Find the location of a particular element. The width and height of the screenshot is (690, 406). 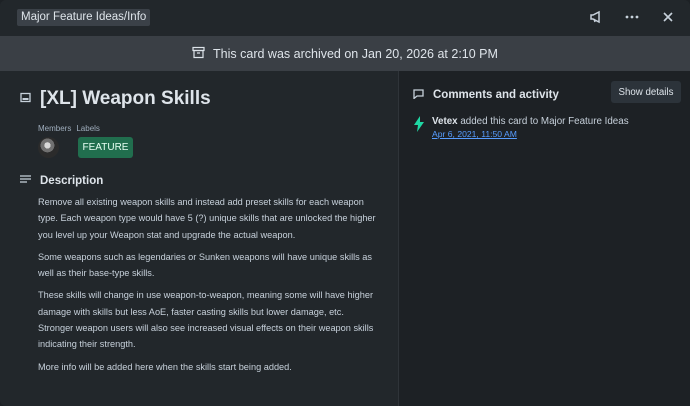

activity-icon is located at coordinates (418, 95).